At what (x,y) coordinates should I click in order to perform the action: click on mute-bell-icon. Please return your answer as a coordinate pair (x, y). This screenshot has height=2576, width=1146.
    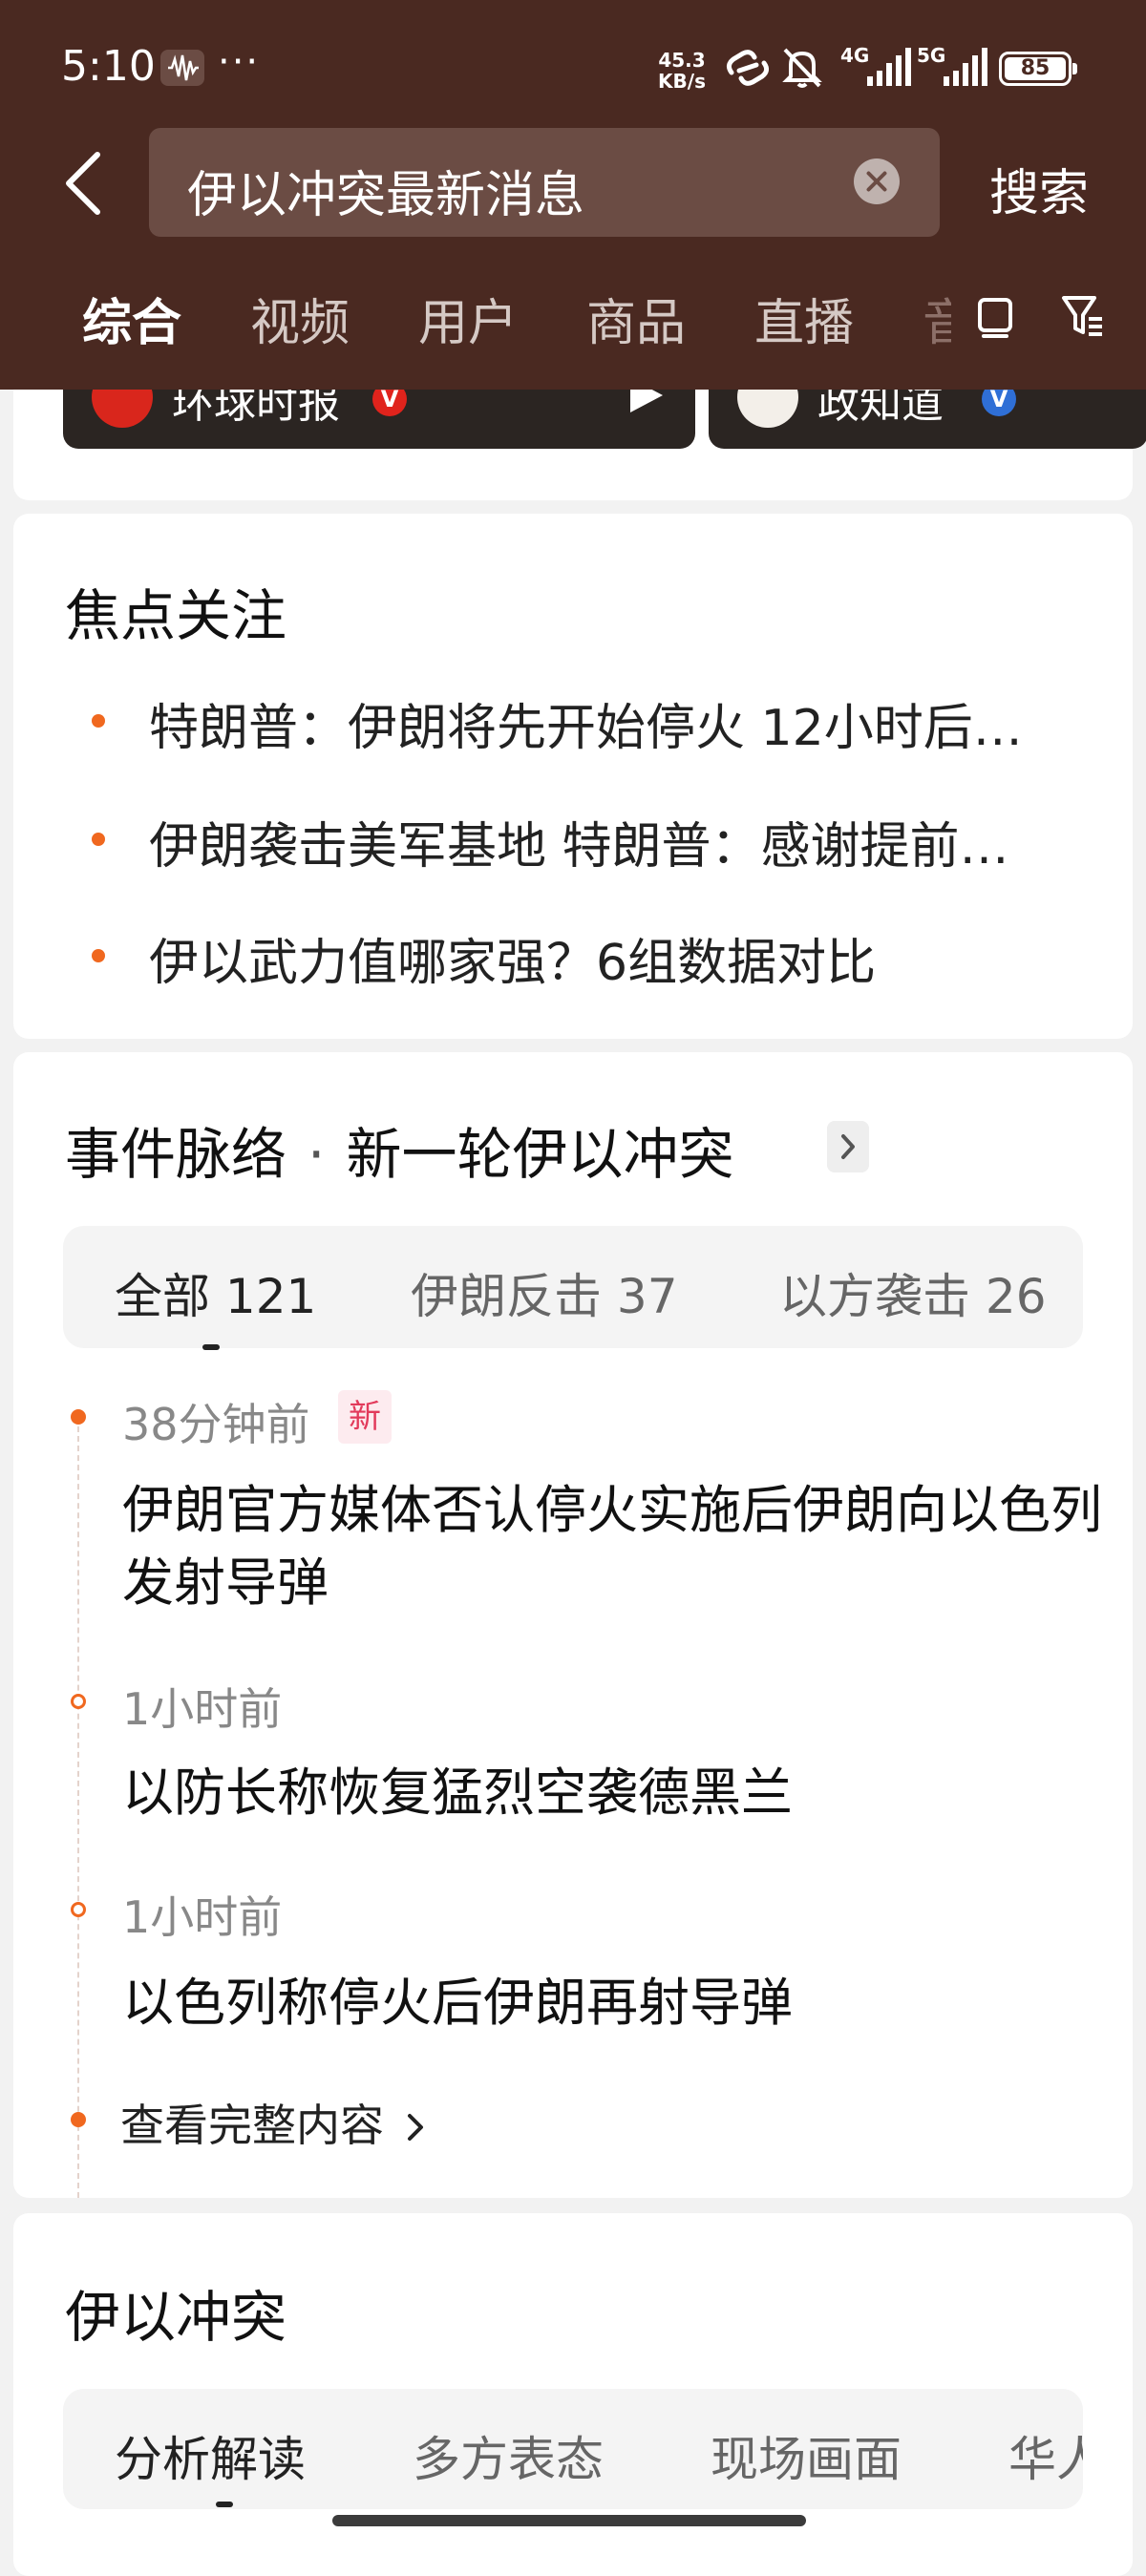
    Looking at the image, I should click on (802, 68).